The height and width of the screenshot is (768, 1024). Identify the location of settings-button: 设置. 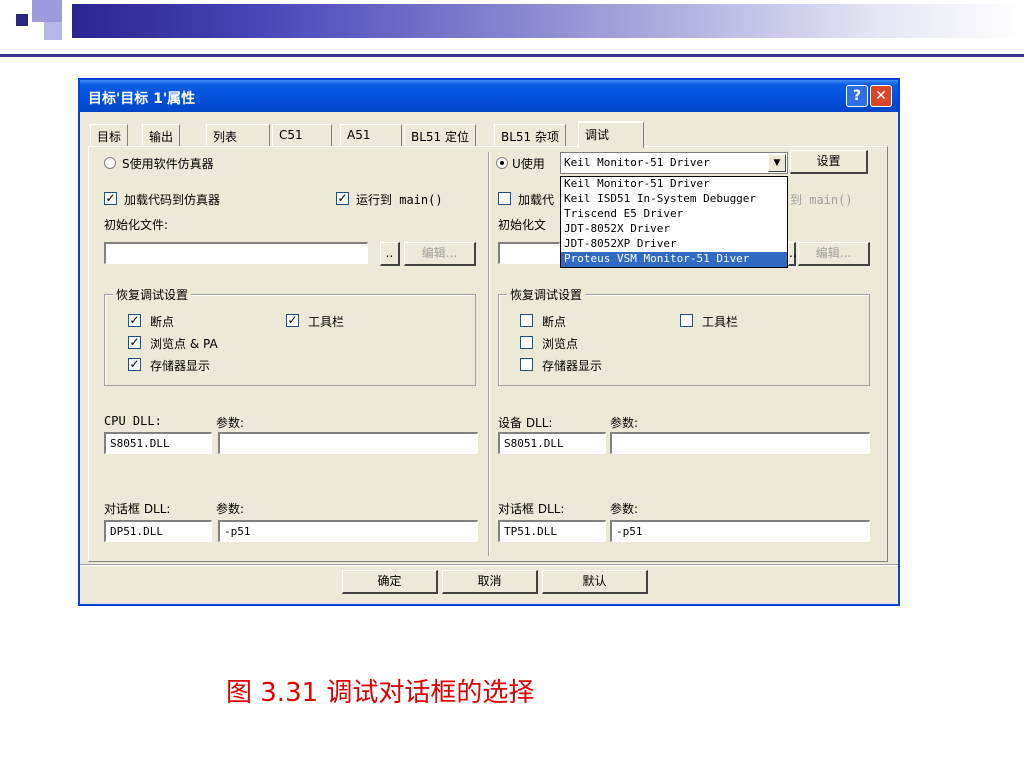
(829, 162).